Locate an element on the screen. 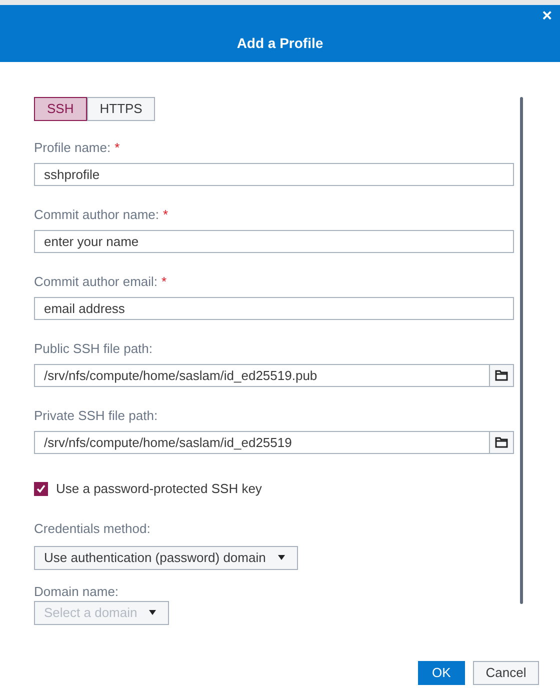  field-label: Domain name: is located at coordinates (76, 590).